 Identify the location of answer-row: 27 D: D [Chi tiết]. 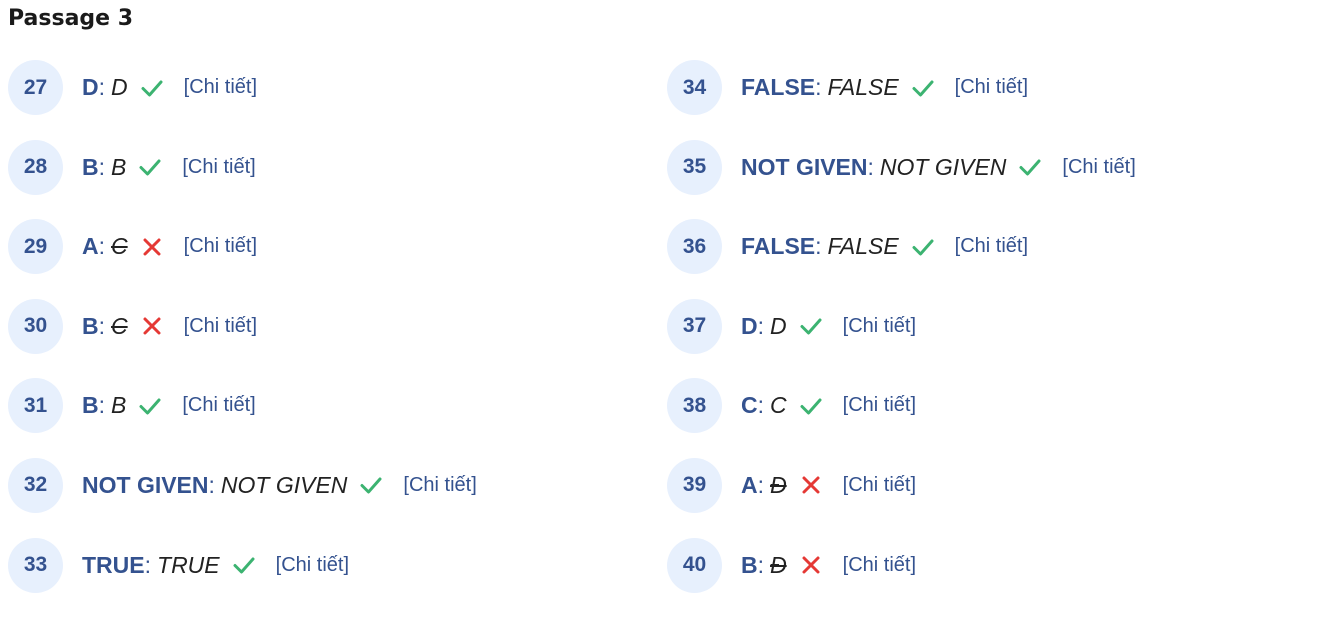
(328, 87).